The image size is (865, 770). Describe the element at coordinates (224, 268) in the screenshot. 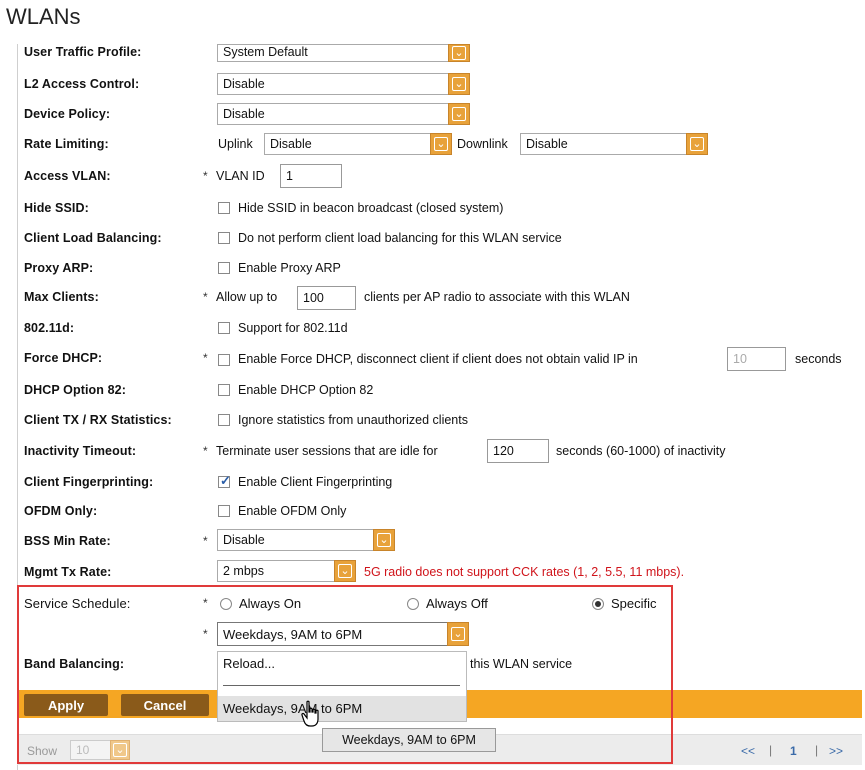

I see `proxy-arp-checkbox` at that location.